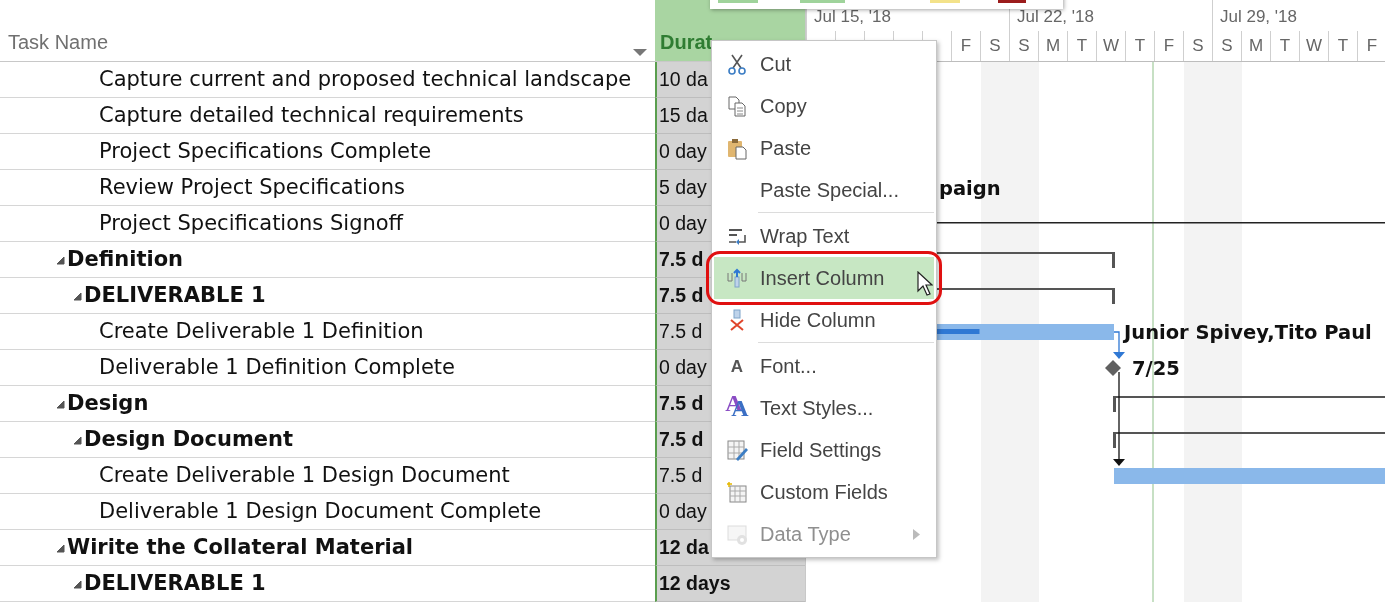  I want to click on font-icon: A, so click(737, 366).